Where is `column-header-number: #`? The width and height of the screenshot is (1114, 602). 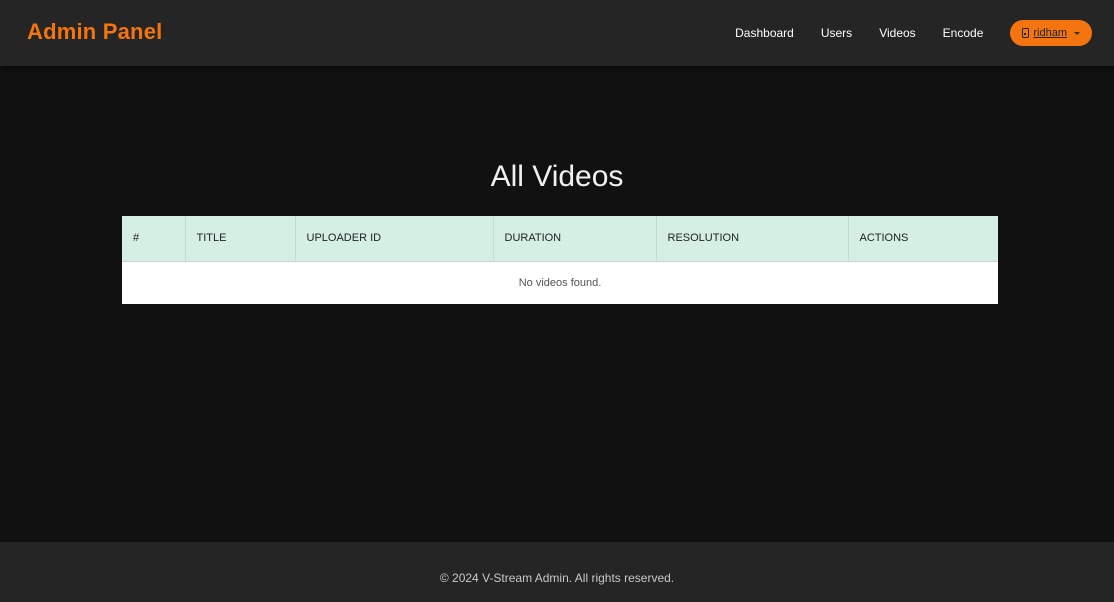
column-header-number: # is located at coordinates (154, 238).